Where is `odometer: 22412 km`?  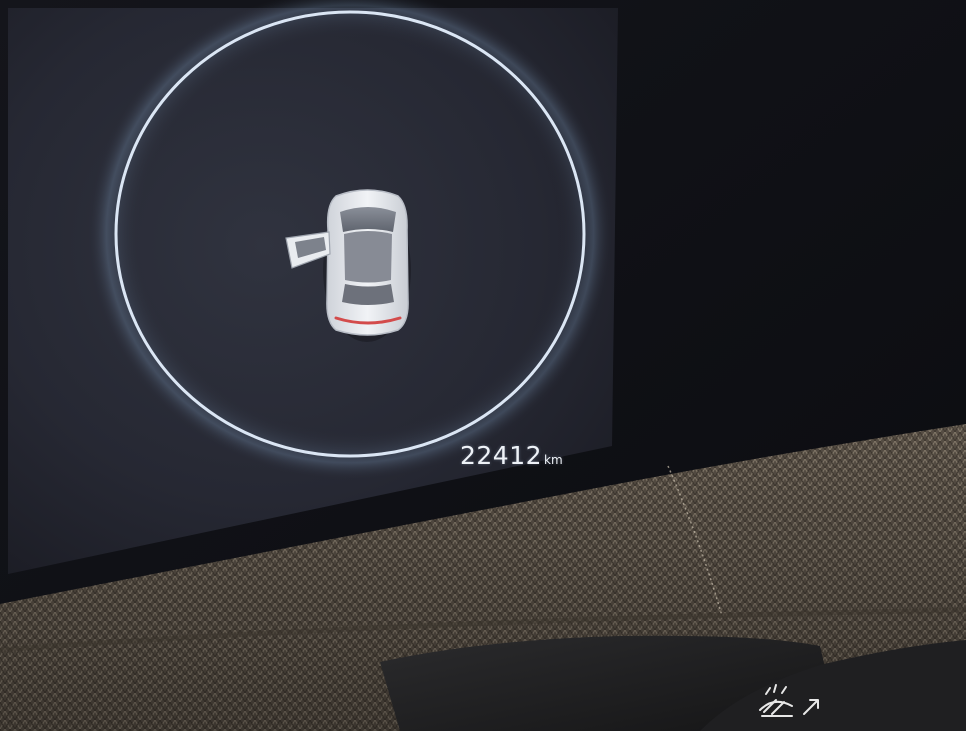
odometer: 22412 km is located at coordinates (511, 455).